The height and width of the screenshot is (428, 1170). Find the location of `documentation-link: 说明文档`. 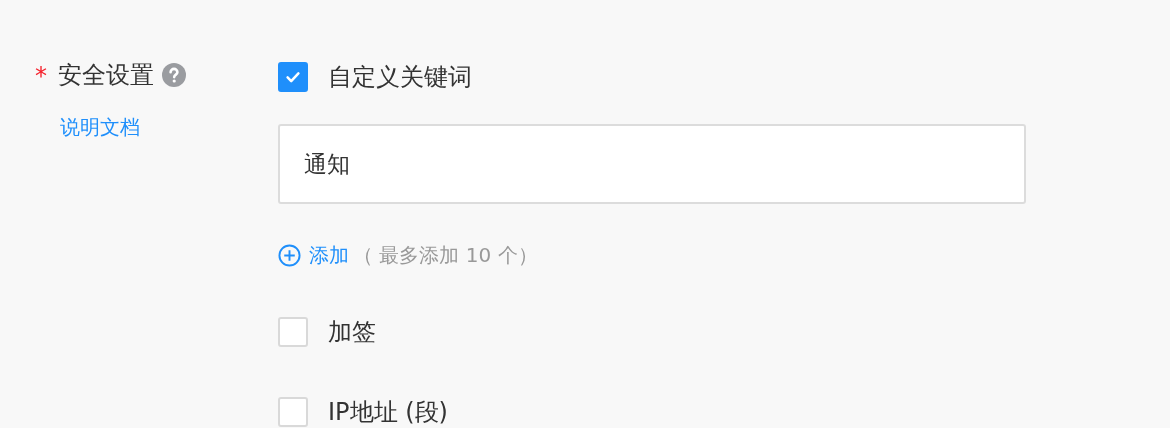

documentation-link: 说明文档 is located at coordinates (100, 127).